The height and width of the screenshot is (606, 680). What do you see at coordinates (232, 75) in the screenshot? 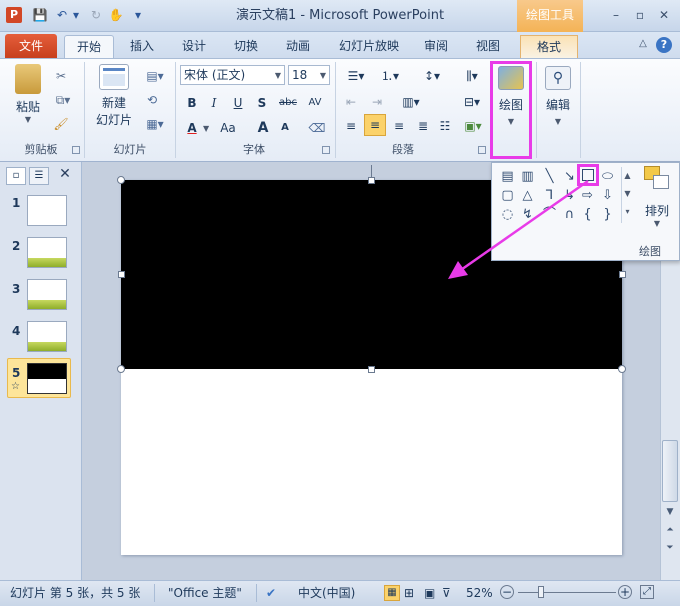
I see `font-family-combo: 宋体 (正文) ▼` at bounding box center [232, 75].